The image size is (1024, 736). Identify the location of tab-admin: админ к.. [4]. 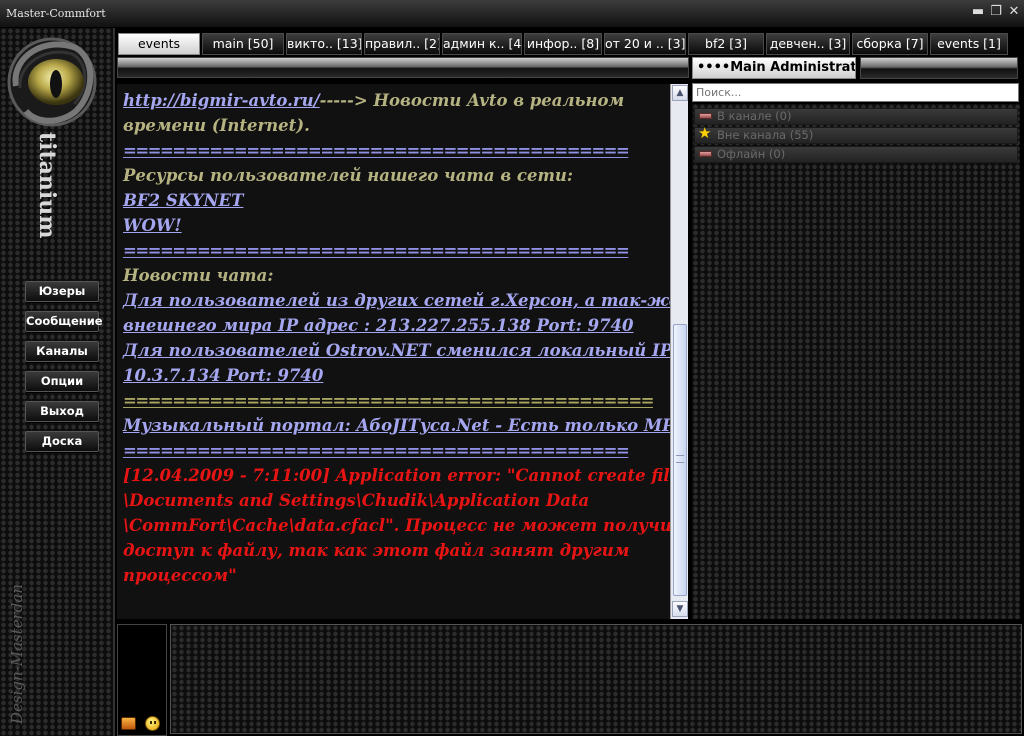
(482, 44).